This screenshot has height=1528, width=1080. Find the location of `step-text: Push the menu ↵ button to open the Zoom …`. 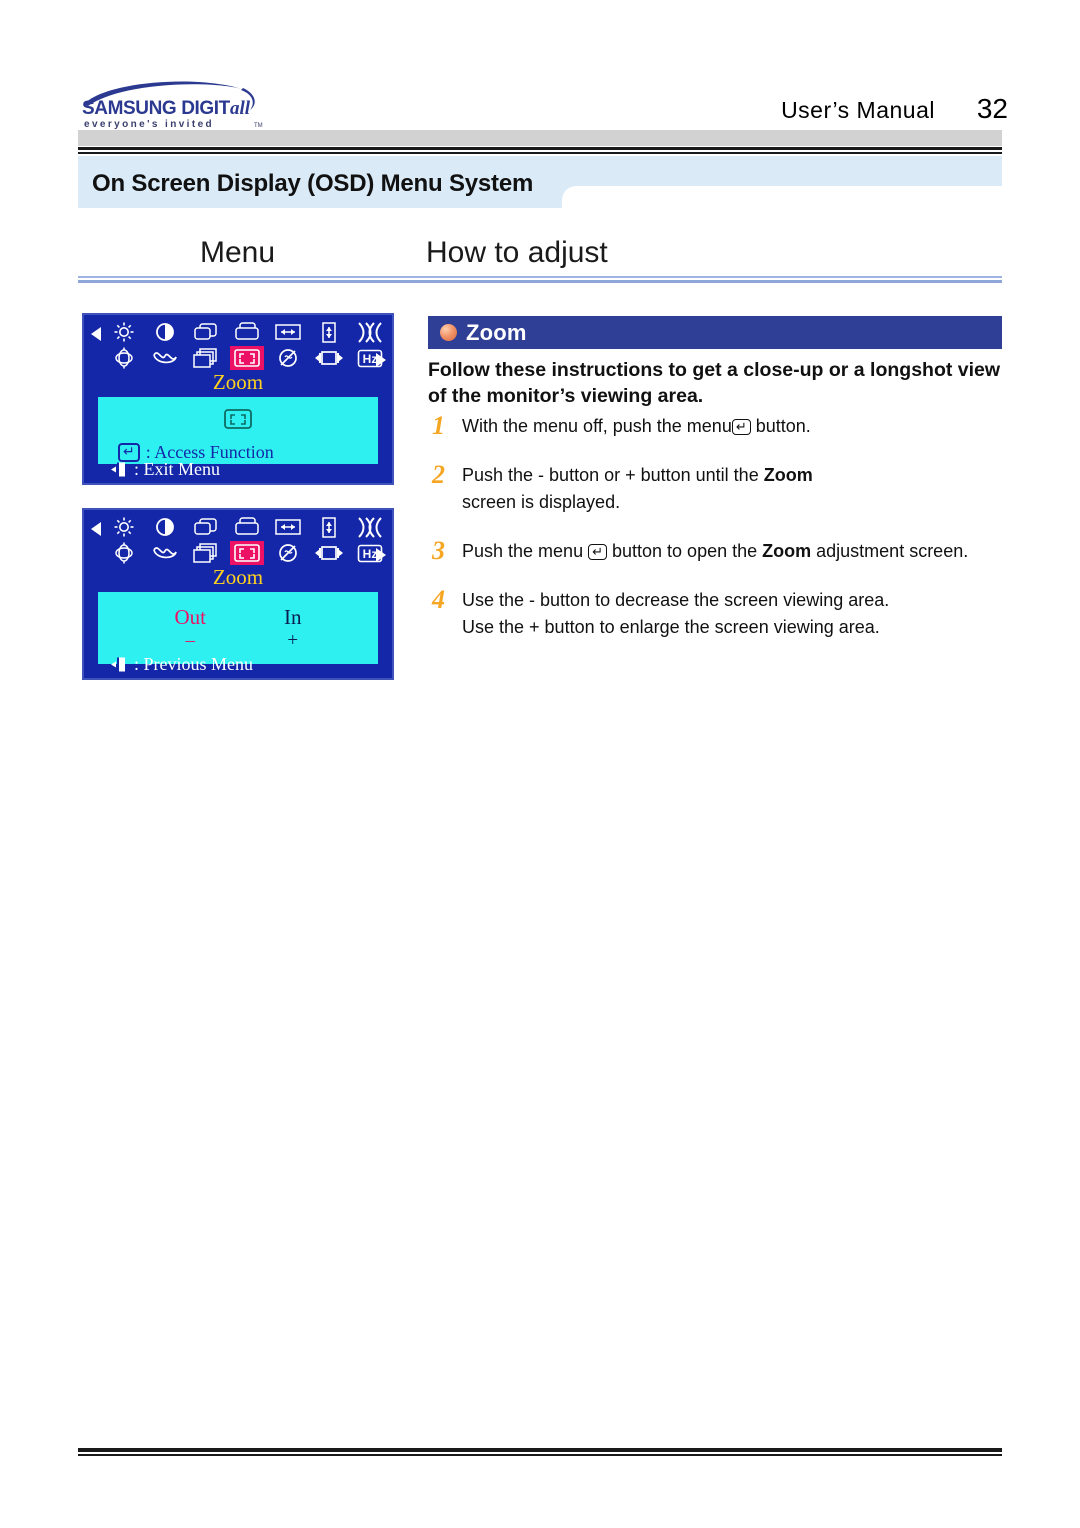

step-text: Push the menu ↵ button to open the Zoom … is located at coordinates (715, 551).